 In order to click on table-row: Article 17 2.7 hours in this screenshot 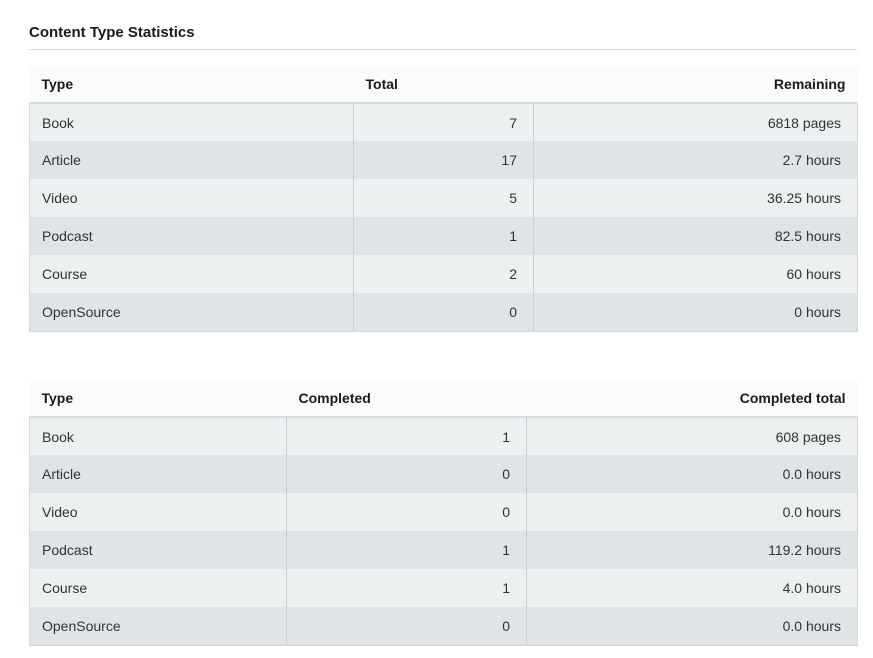, I will do `click(443, 160)`.